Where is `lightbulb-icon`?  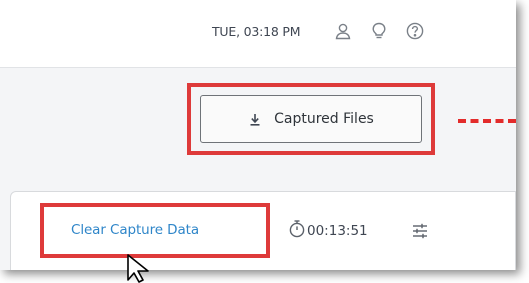 lightbulb-icon is located at coordinates (379, 31).